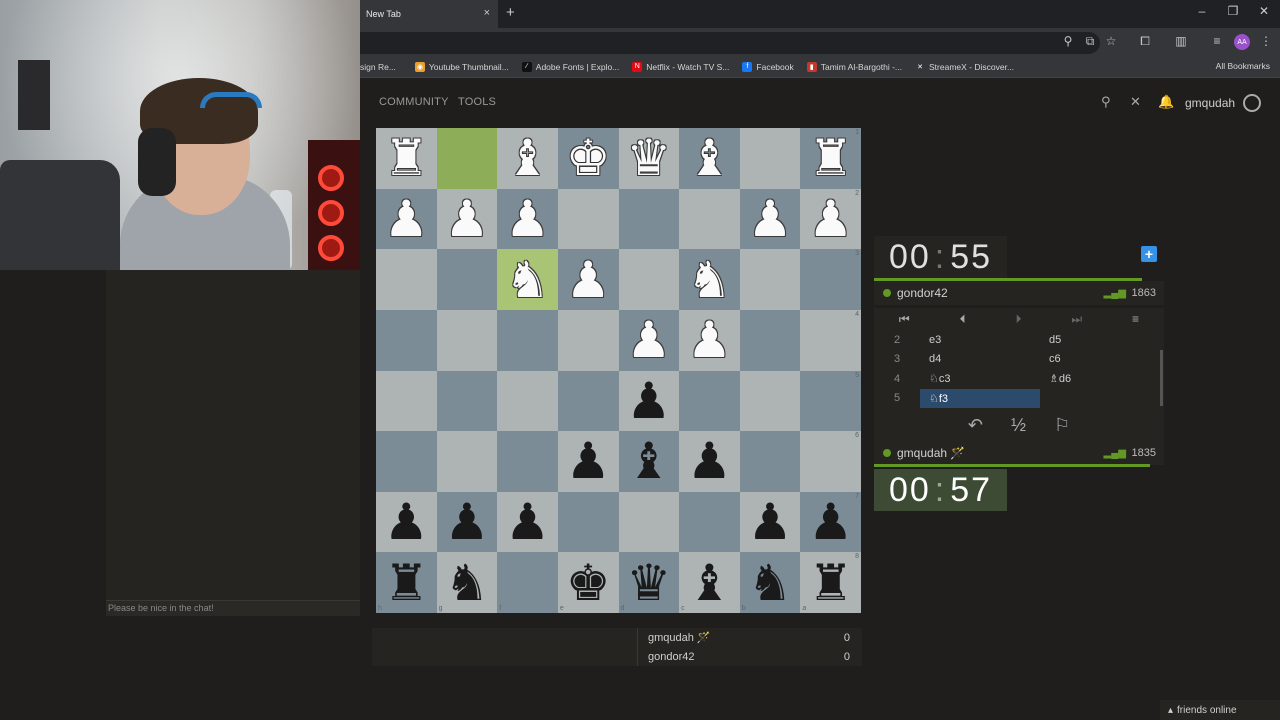 This screenshot has width=1280, height=720. I want to click on takeback-icon: ↶, so click(975, 425).